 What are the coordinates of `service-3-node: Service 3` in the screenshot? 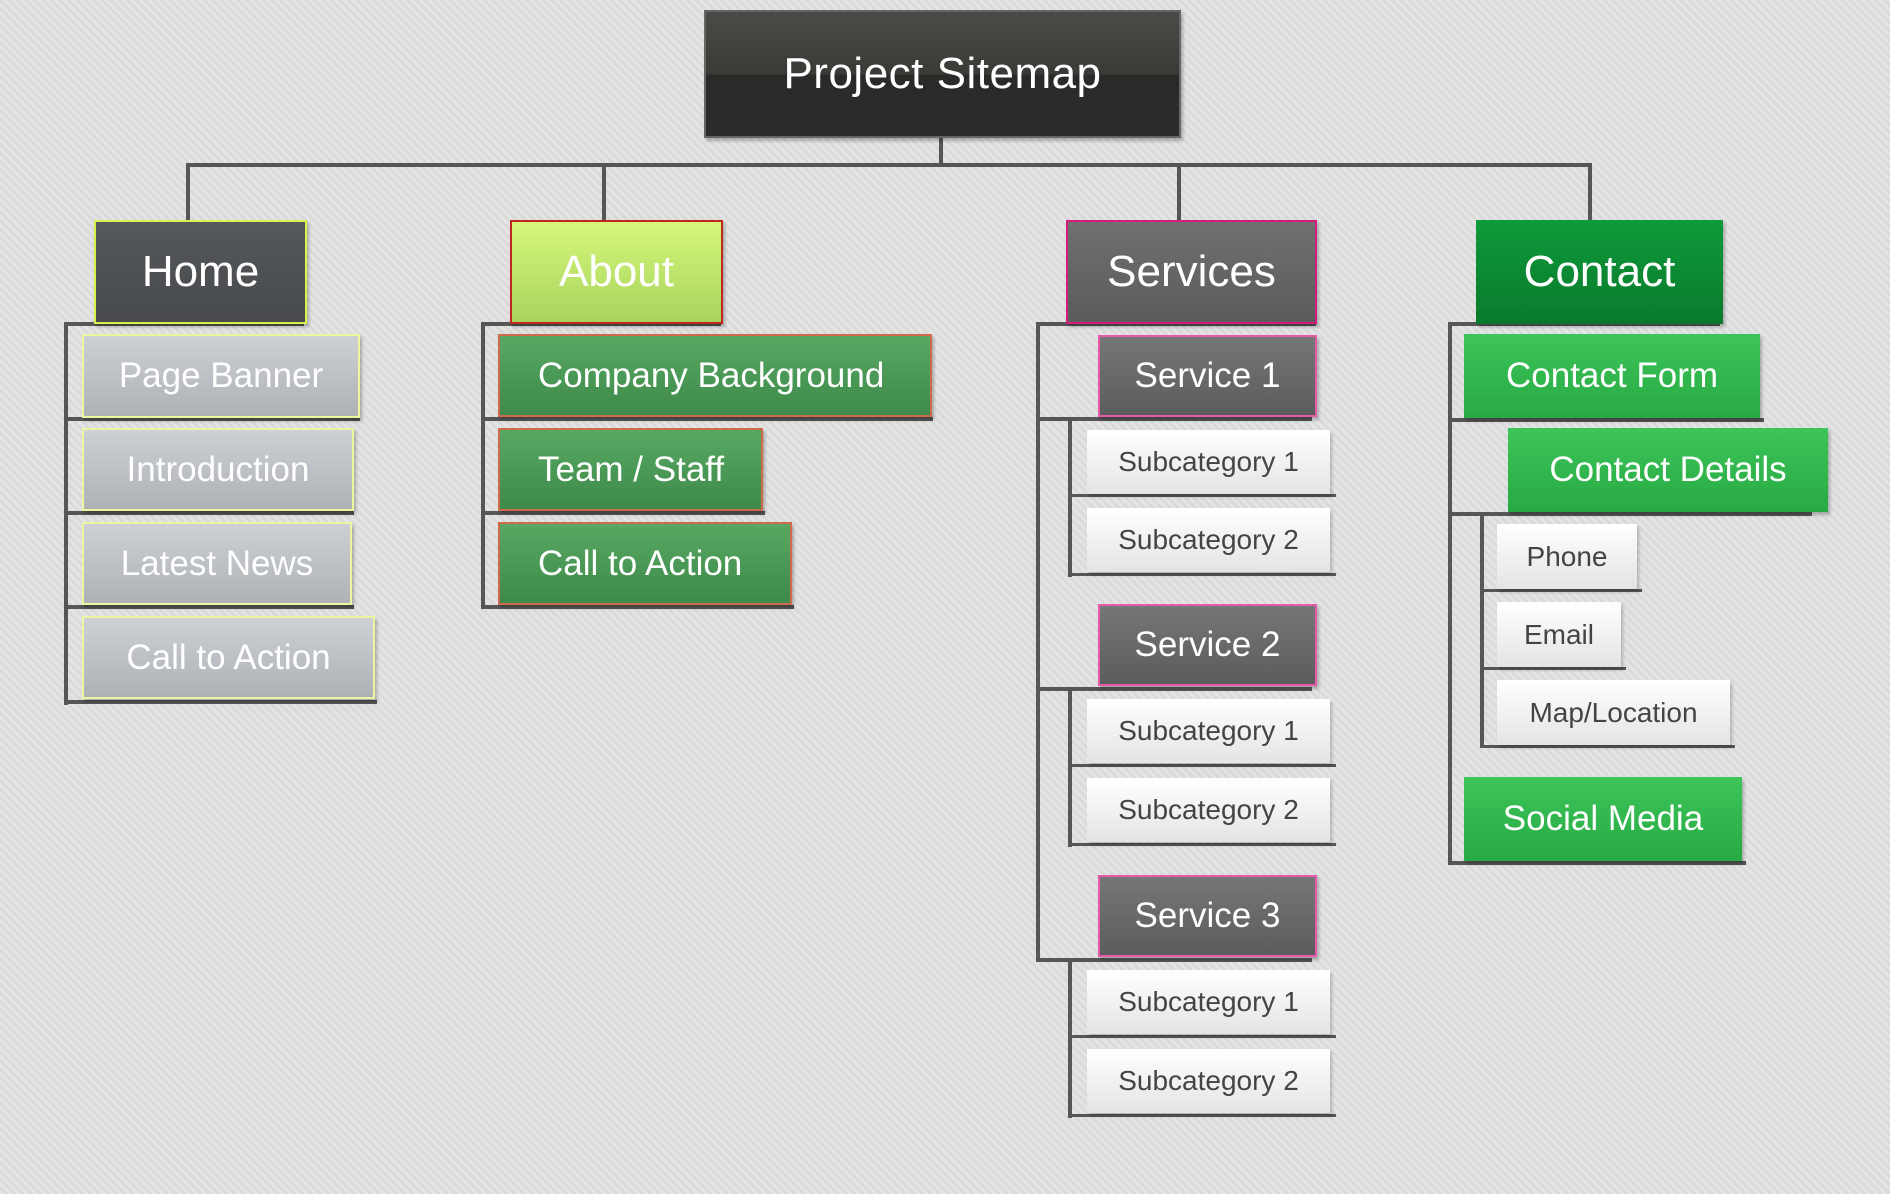 It's located at (1207, 916).